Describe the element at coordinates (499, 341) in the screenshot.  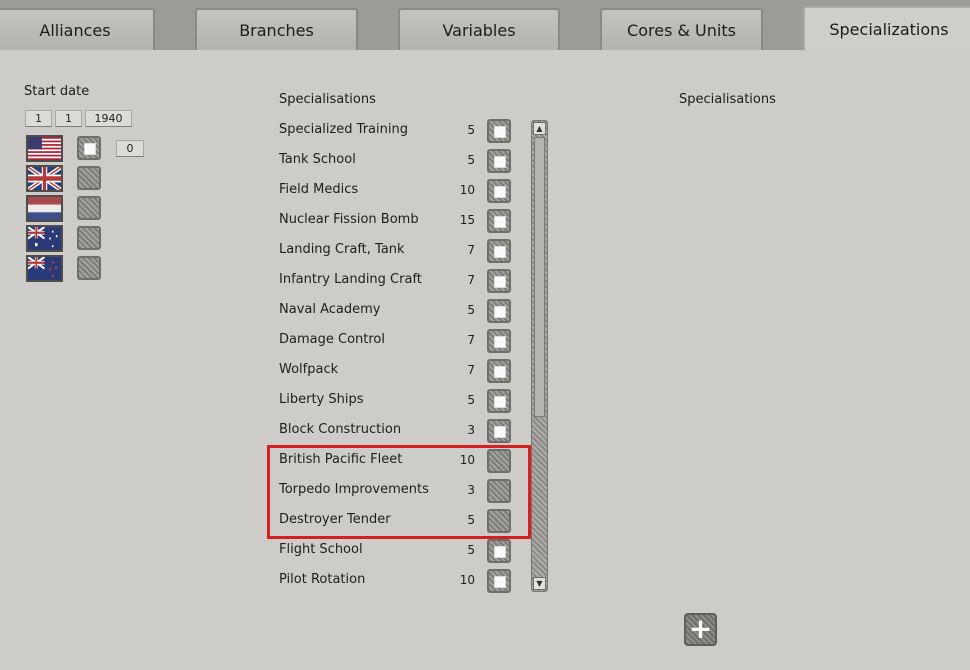
I see `spec-checkbox-damage-control` at that location.